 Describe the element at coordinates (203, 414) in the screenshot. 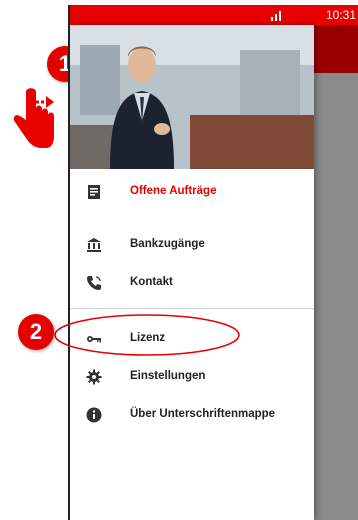

I see `menu-label: Über Unterschriftenmappe` at that location.